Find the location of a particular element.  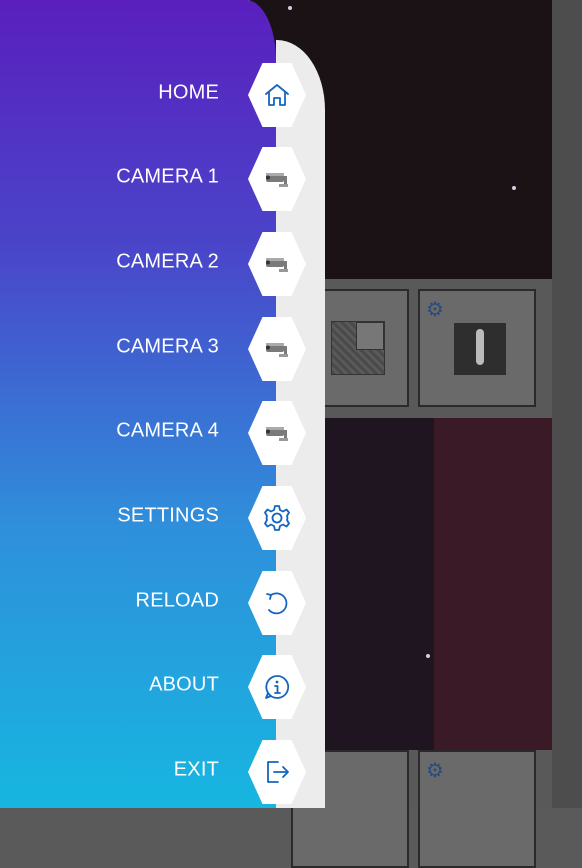

menu-item-about: ABOUT is located at coordinates (153, 687).